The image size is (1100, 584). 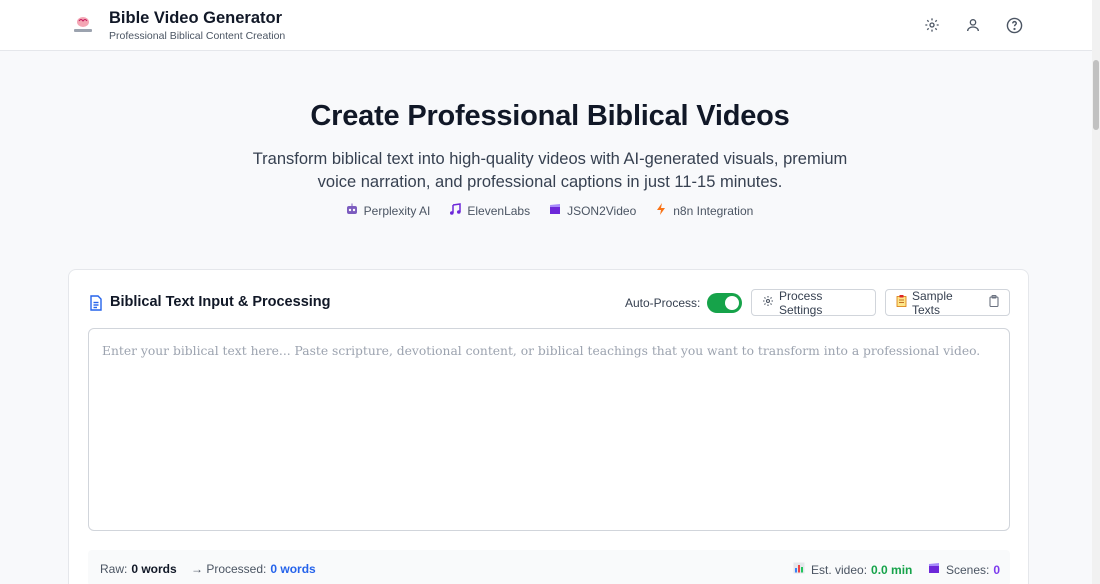 I want to click on estimated-video-length: Est. video: 0.0 min, so click(x=852, y=569).